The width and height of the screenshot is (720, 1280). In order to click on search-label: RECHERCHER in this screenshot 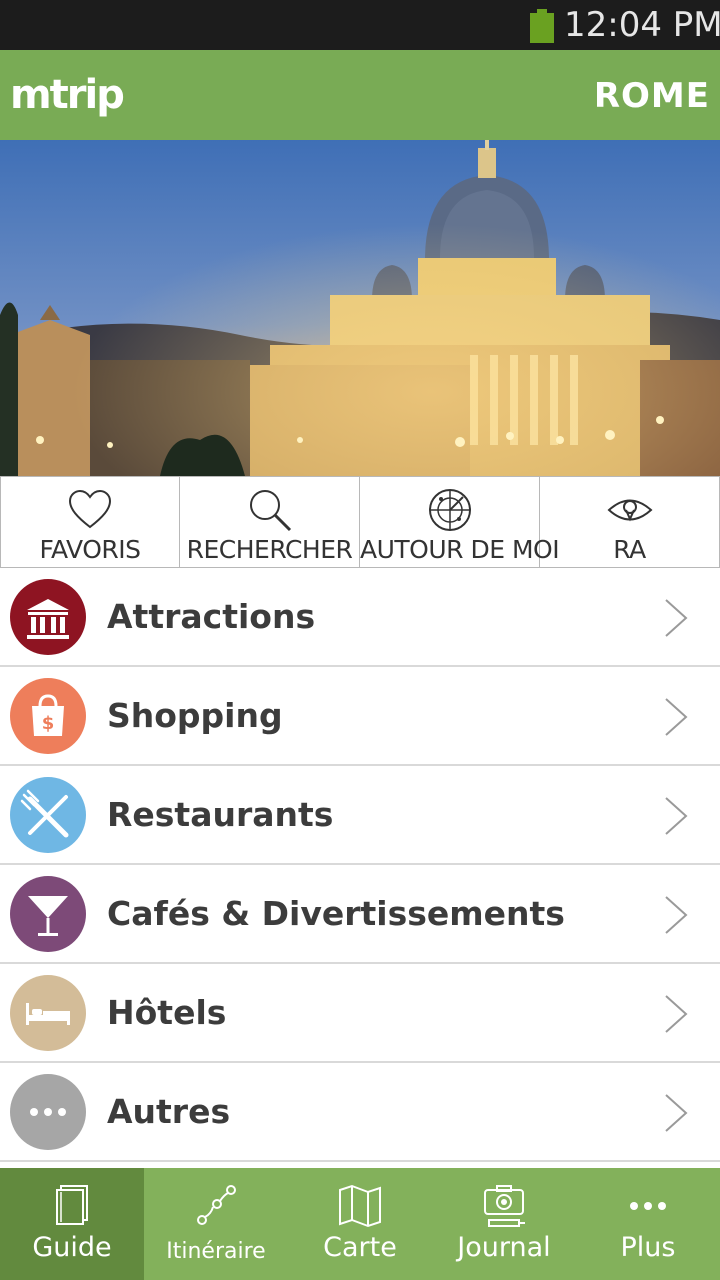, I will do `click(269, 549)`.